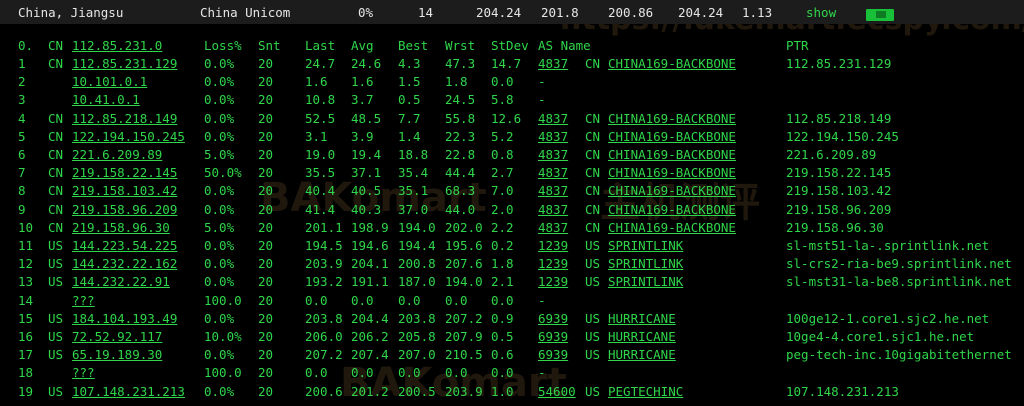  Describe the element at coordinates (245, 12) in the screenshot. I see `isp-text: China Unicom` at that location.